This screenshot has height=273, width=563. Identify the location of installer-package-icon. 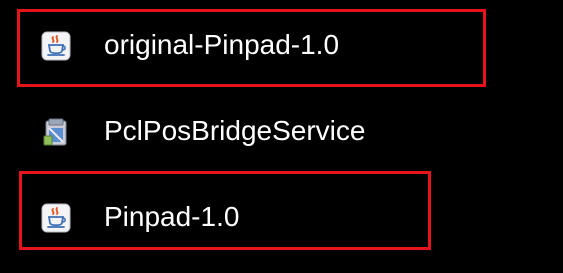
(56, 132).